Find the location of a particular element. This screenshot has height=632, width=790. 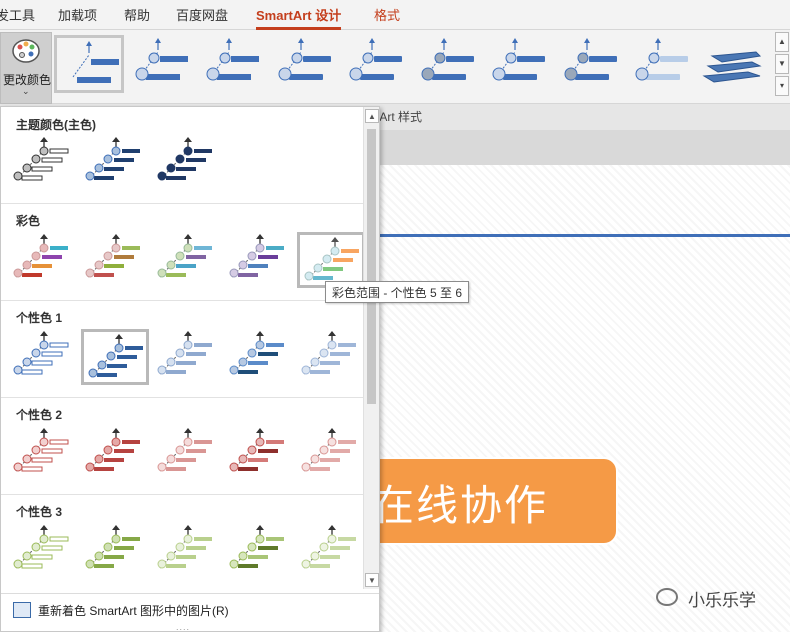

canvas-top-strip is located at coordinates (585, 147).